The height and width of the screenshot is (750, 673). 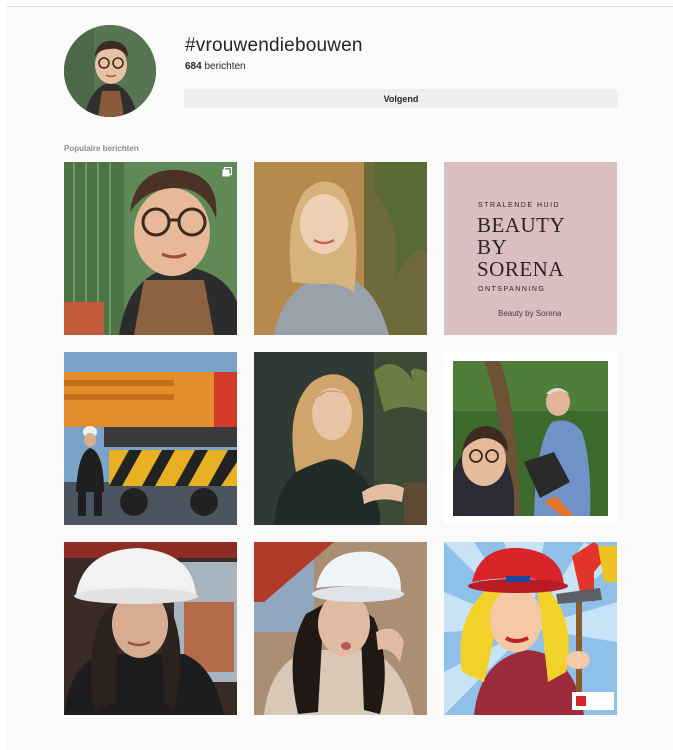 I want to click on post-count: 684 berichten, so click(x=215, y=66).